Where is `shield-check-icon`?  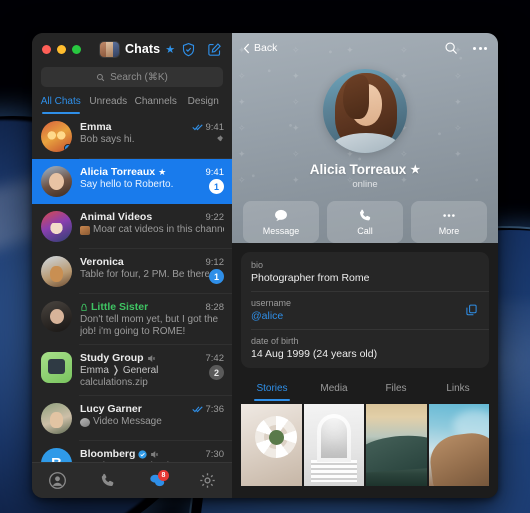 shield-check-icon is located at coordinates (188, 49).